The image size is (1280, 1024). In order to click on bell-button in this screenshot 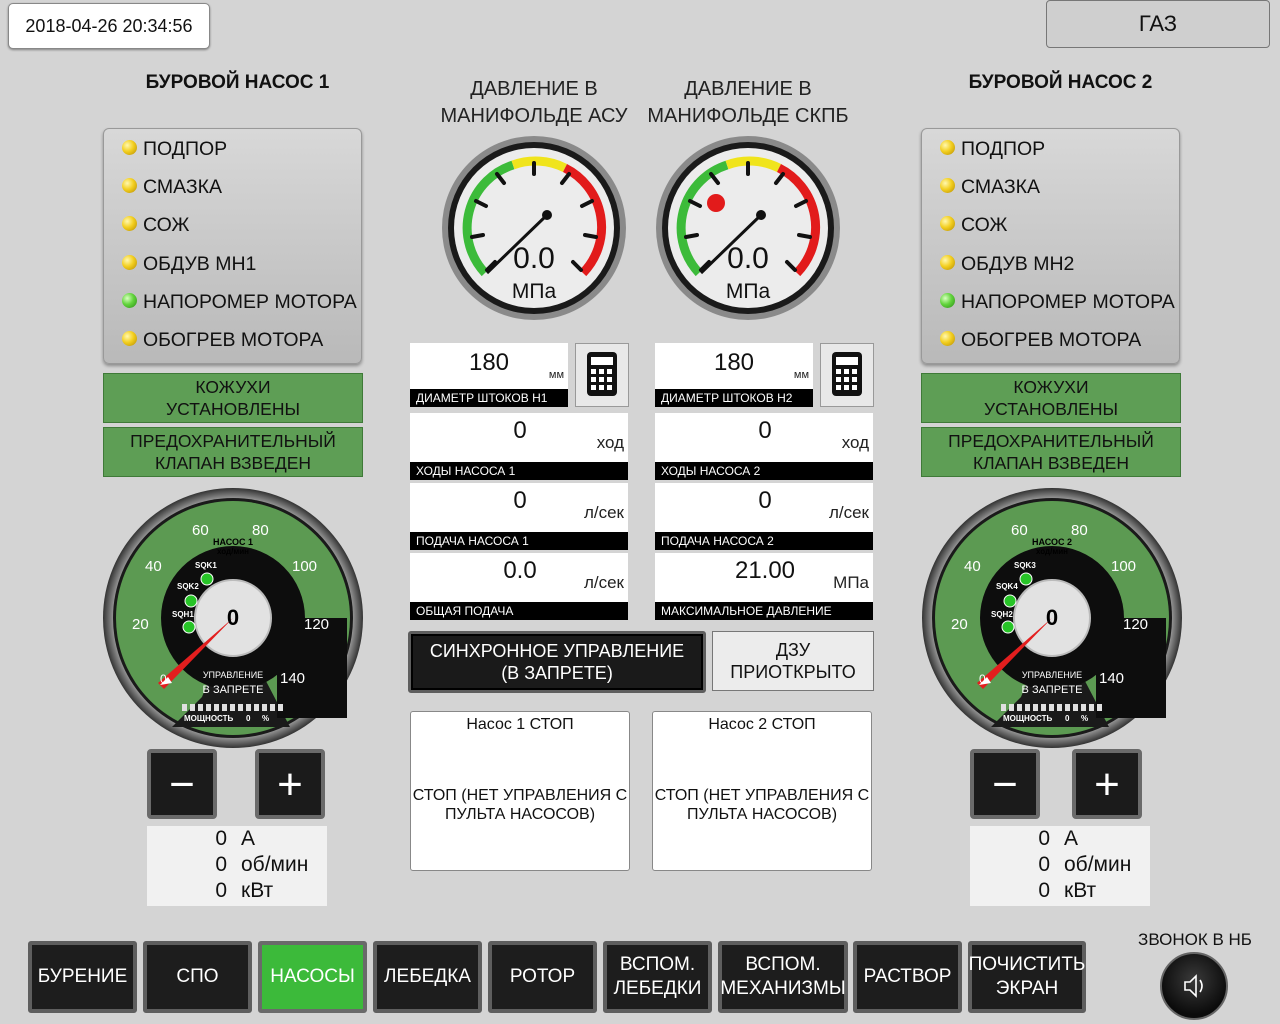, I will do `click(1194, 986)`.